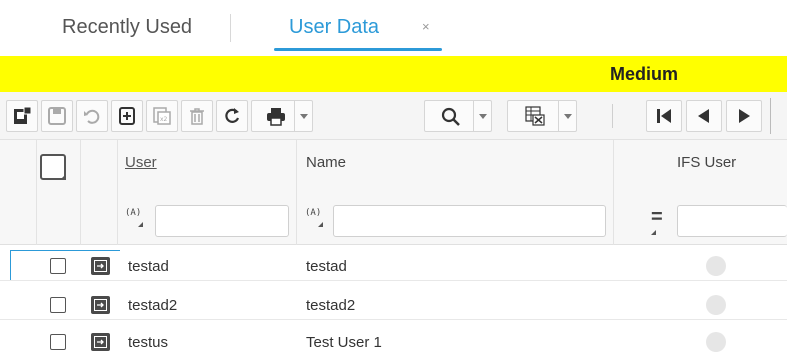  I want to click on column-header-ifs-user: IFS User, so click(706, 162).